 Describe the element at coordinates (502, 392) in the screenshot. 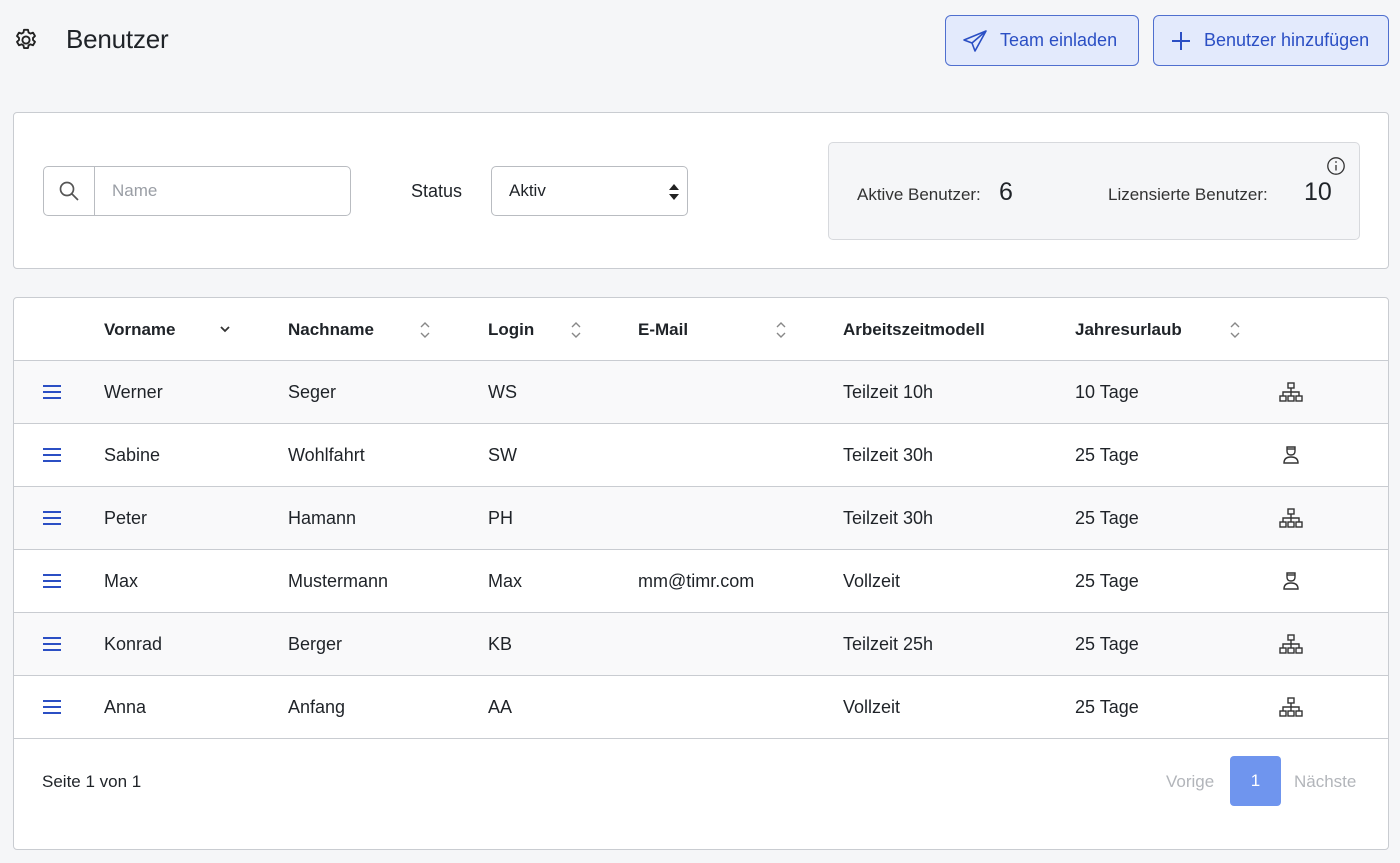

I see `cell-login: WS` at that location.